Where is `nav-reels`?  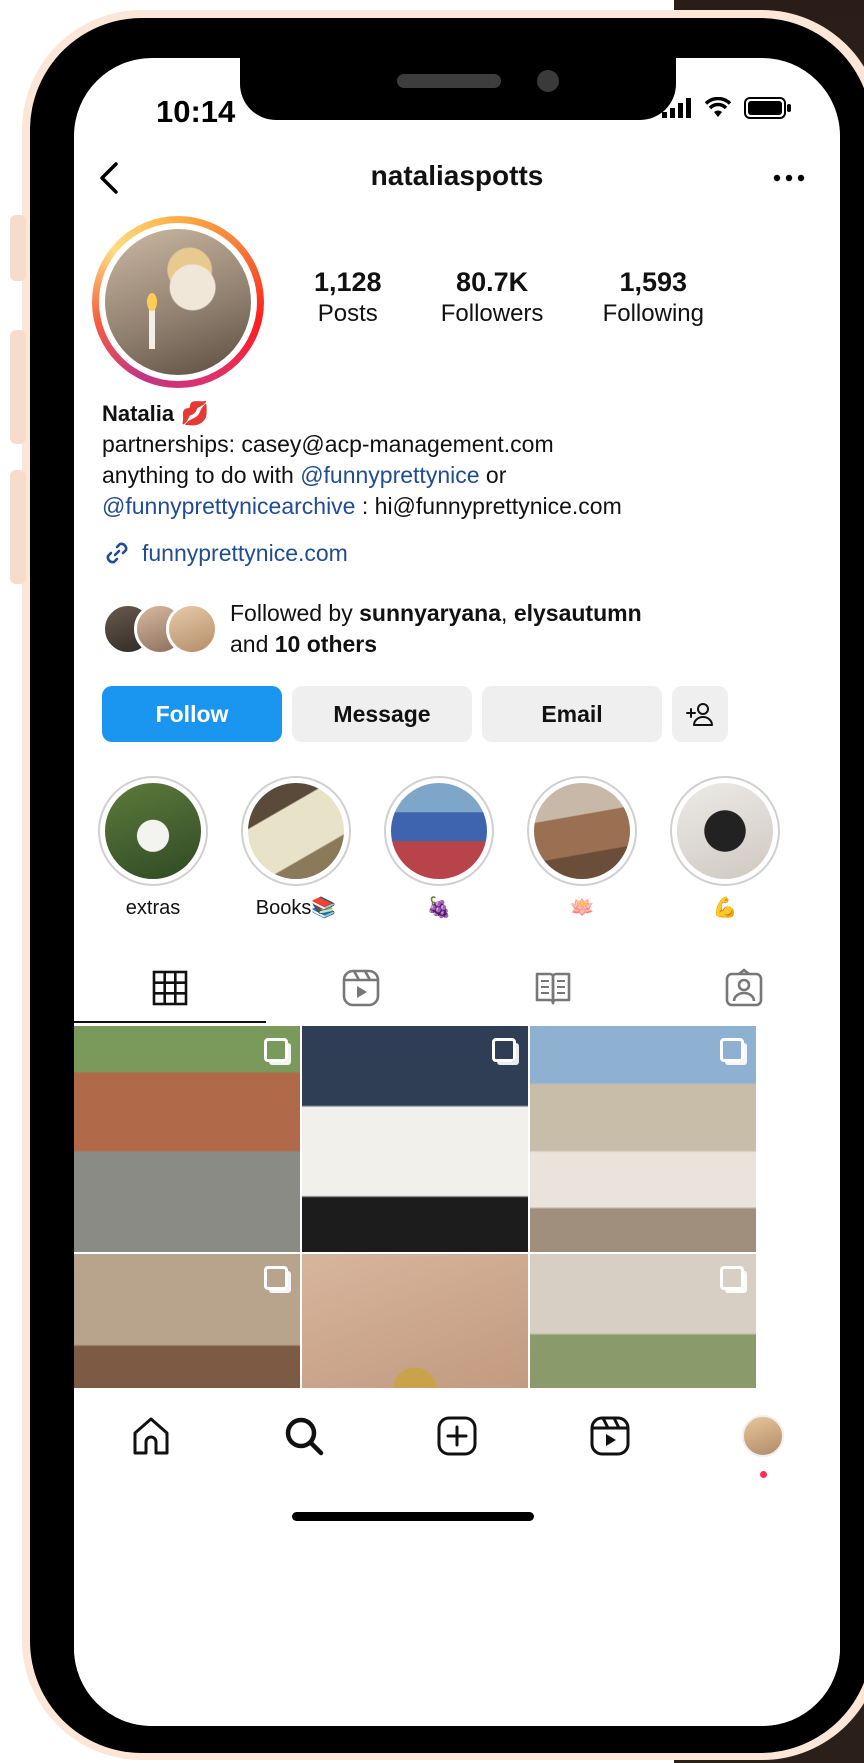
nav-reels is located at coordinates (610, 1436).